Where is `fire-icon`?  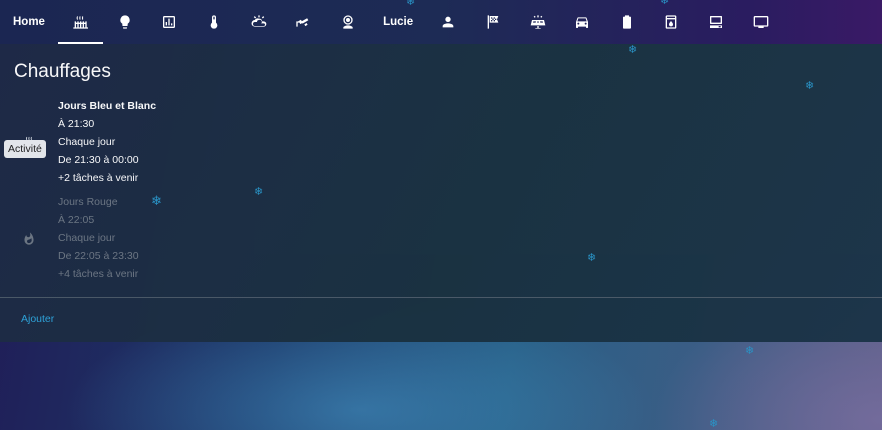 fire-icon is located at coordinates (29, 239).